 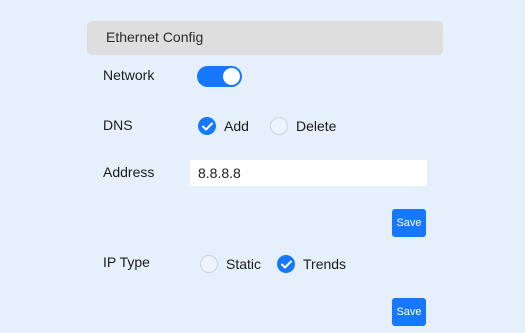 What do you see at coordinates (308, 173) in the screenshot?
I see `address-input` at bounding box center [308, 173].